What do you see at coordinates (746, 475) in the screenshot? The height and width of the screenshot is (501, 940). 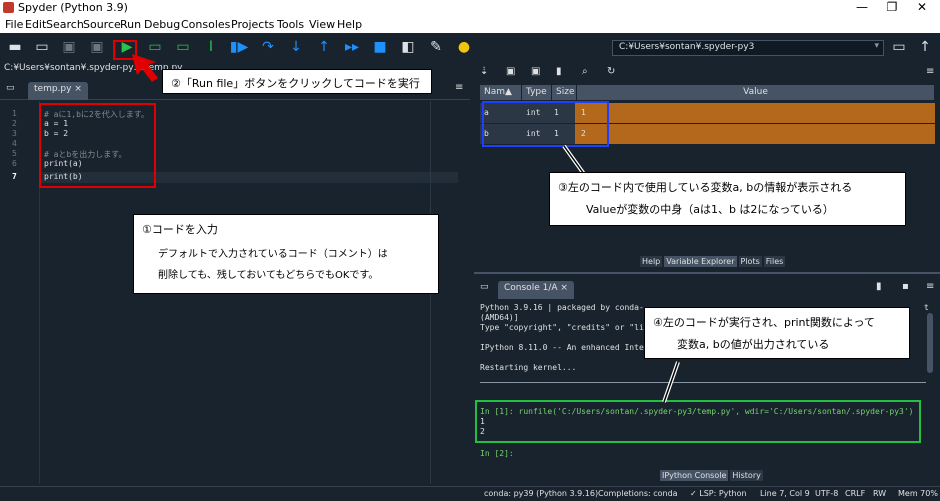 I see `tab-history: History` at bounding box center [746, 475].